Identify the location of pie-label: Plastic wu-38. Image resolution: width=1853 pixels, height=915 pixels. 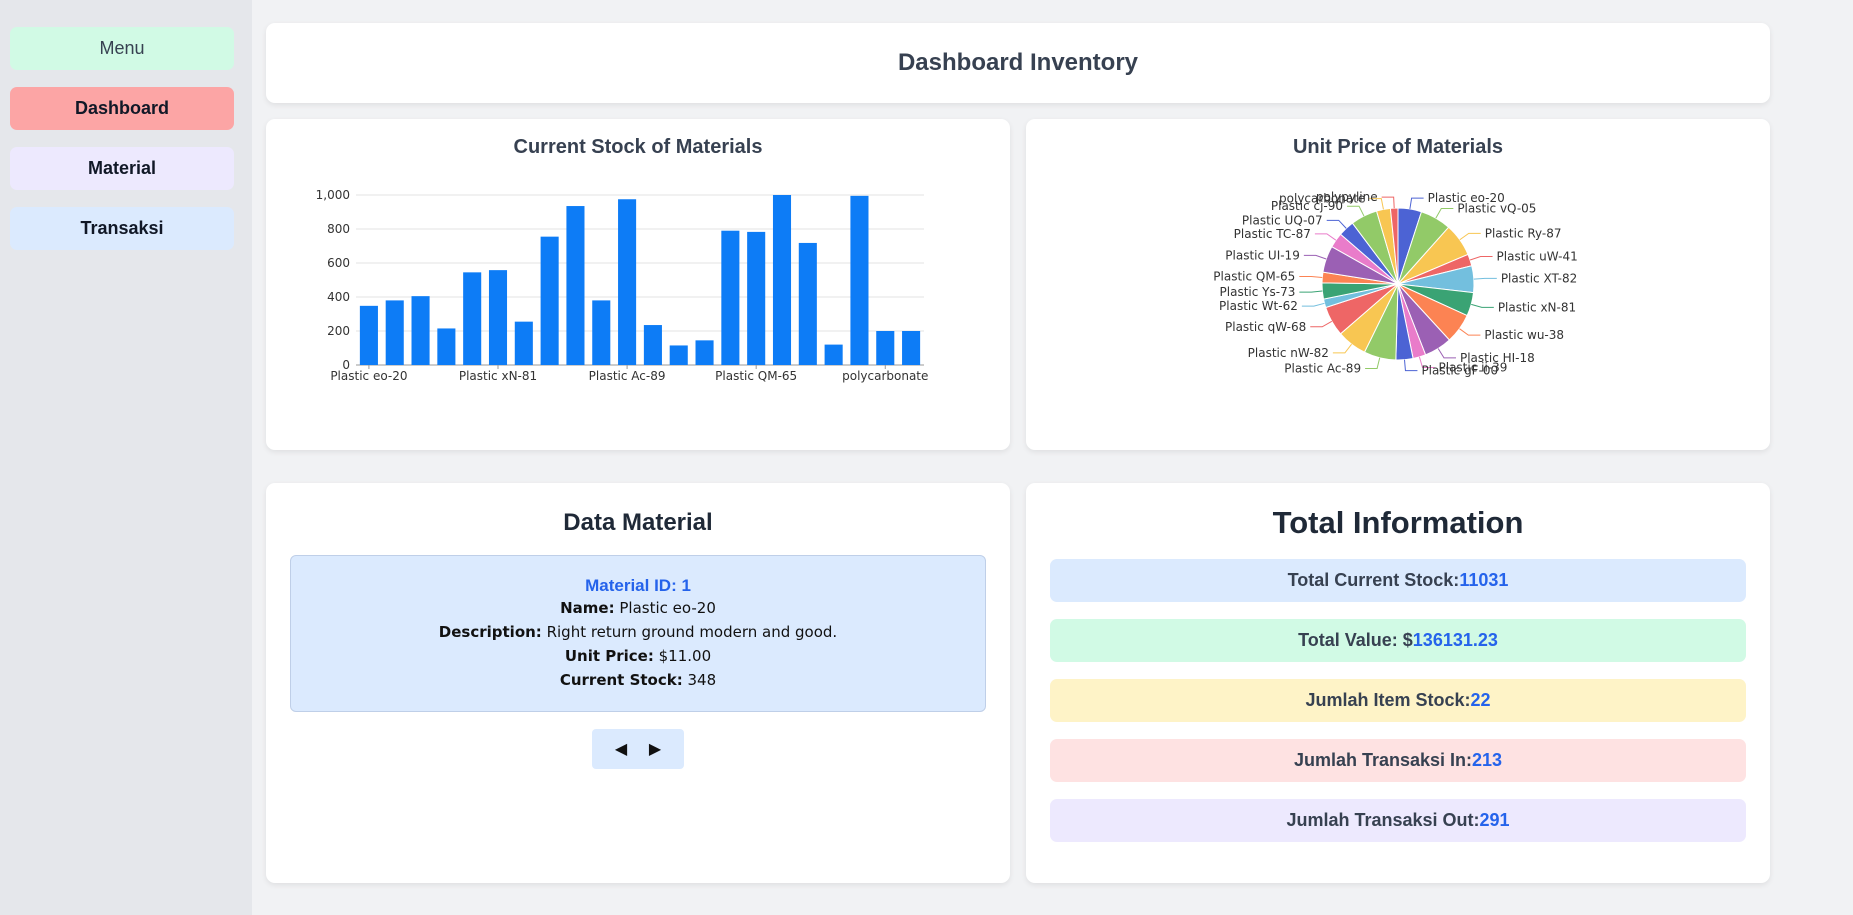
(1524, 335).